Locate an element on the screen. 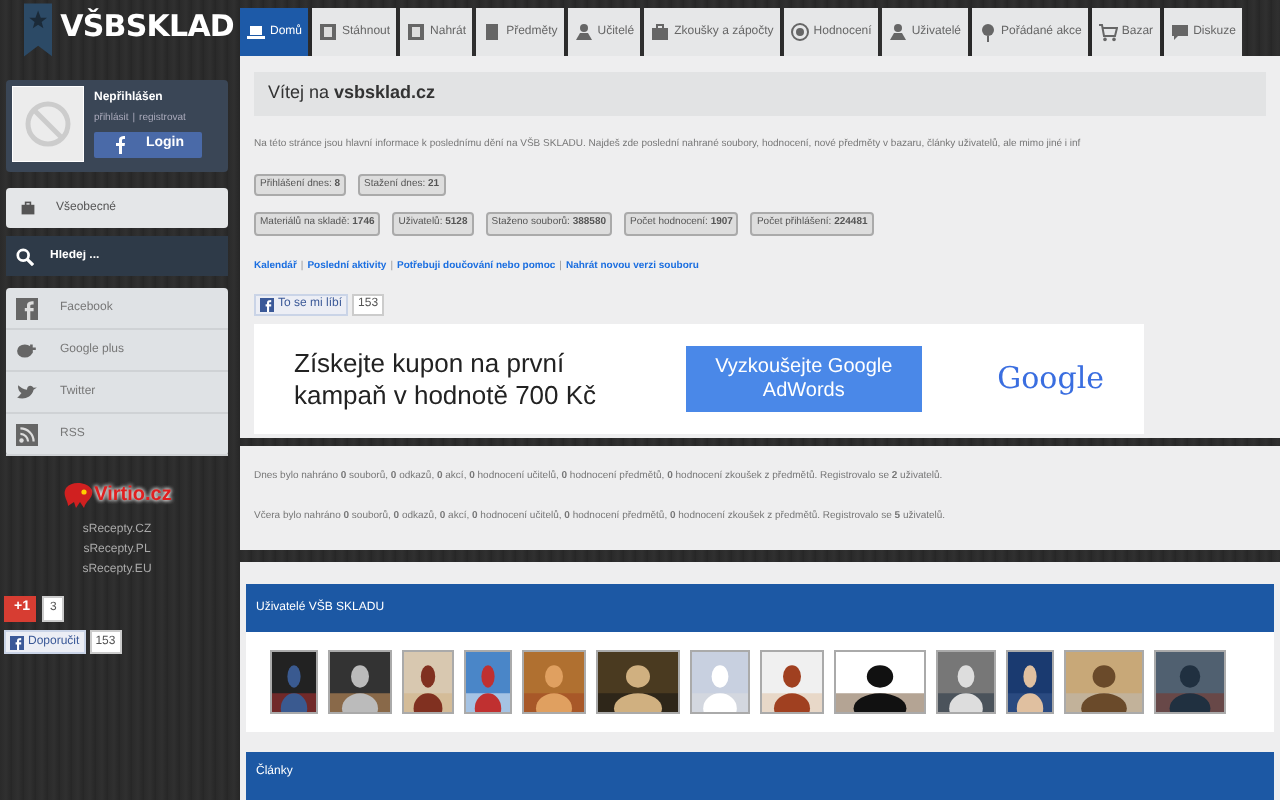 This screenshot has height=800, width=1280. cart-icon is located at coordinates (1107, 32).